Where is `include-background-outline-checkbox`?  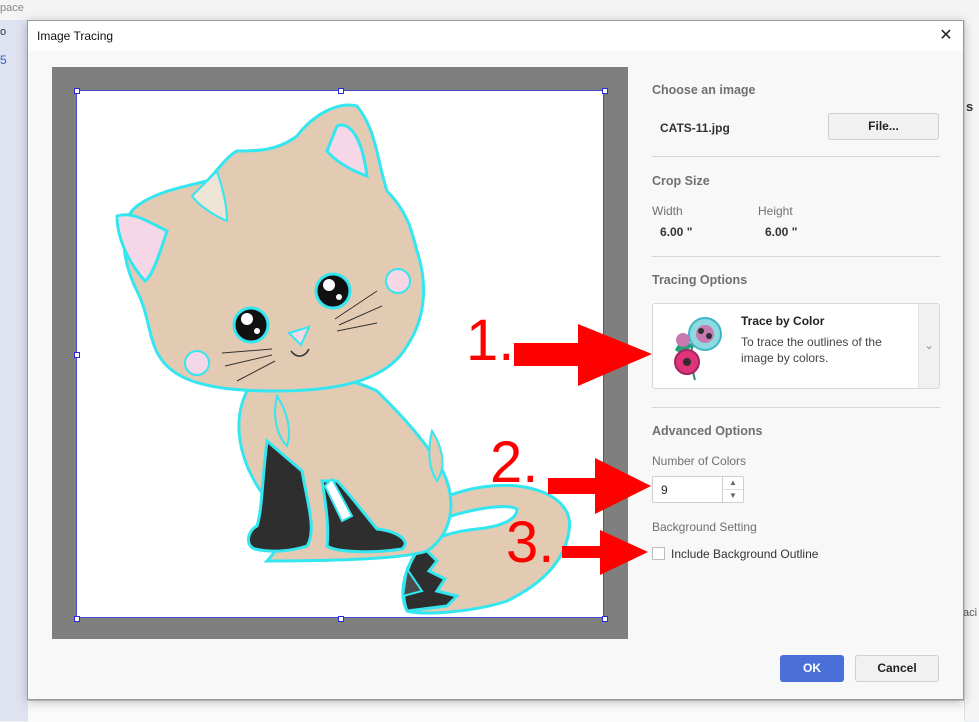 include-background-outline-checkbox is located at coordinates (658, 553).